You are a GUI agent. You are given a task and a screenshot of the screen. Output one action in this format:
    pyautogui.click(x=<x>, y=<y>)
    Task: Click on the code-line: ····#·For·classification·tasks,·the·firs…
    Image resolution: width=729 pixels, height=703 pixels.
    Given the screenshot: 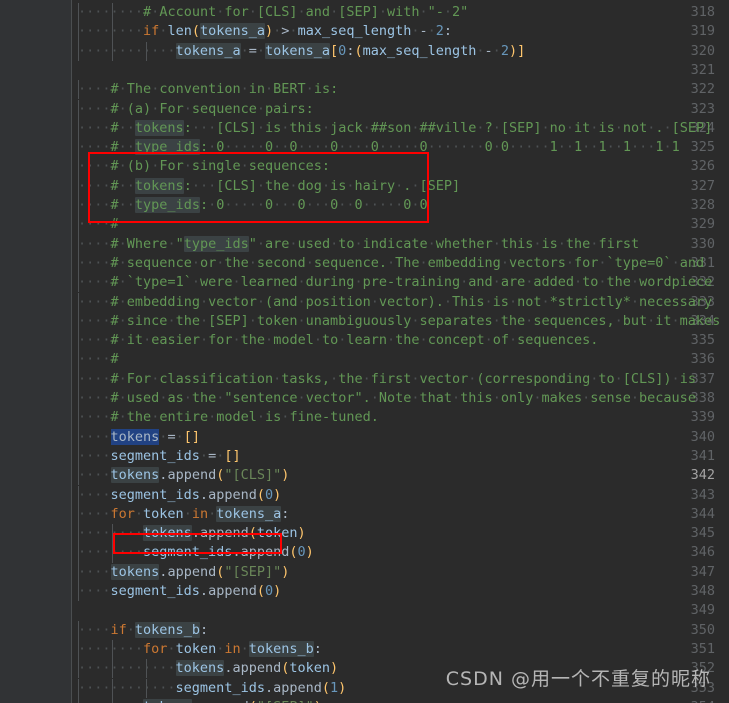 What is the action you would take?
    pyautogui.click(x=387, y=379)
    